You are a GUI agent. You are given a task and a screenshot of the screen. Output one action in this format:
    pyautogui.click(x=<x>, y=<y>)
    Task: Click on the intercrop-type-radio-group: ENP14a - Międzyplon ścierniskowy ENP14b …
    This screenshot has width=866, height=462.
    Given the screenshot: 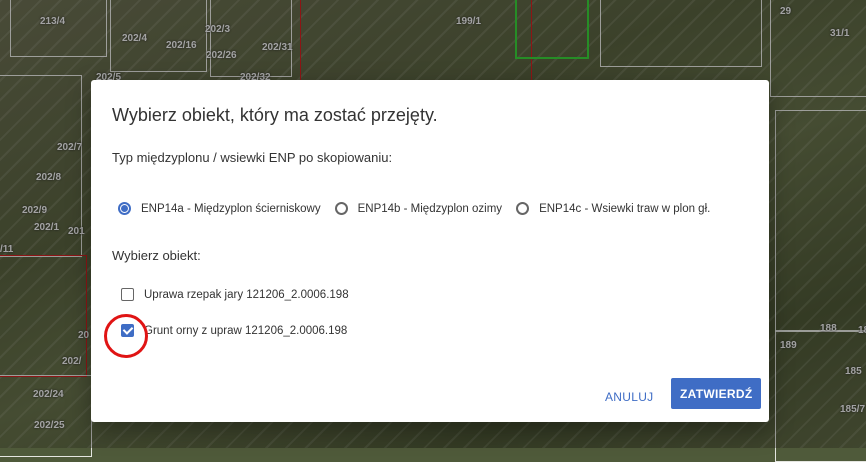 What is the action you would take?
    pyautogui.click(x=421, y=208)
    